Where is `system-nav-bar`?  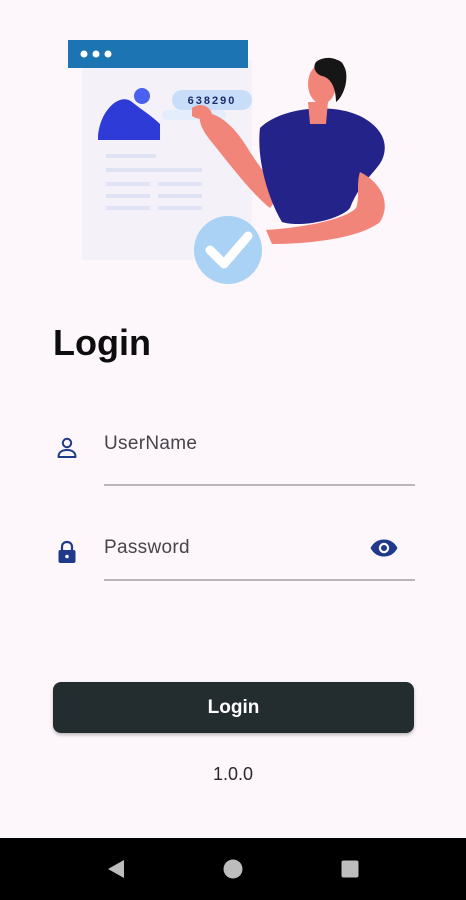 system-nav-bar is located at coordinates (233, 869).